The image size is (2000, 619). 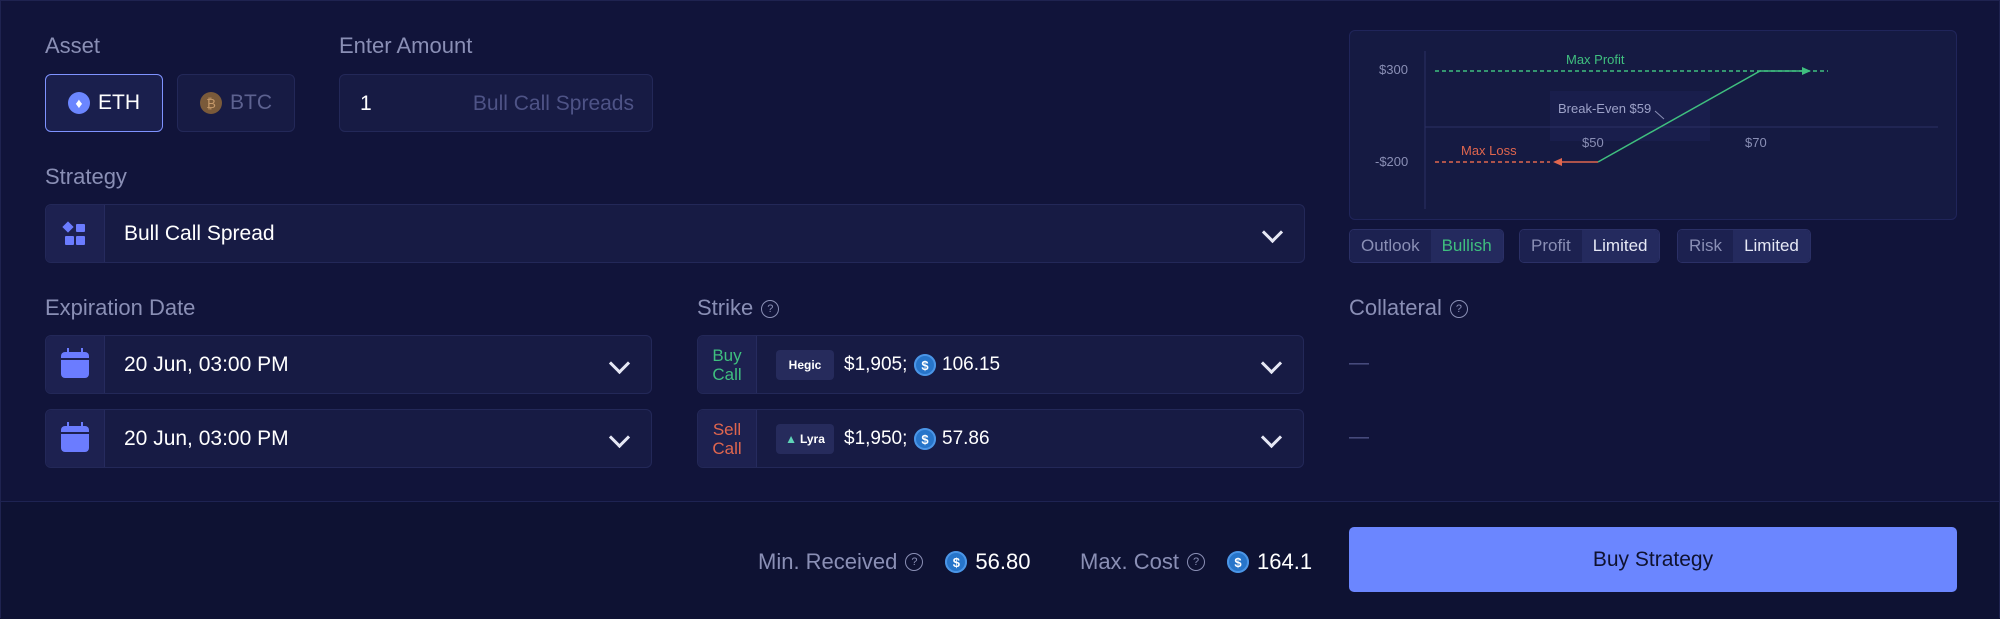 I want to click on strike-select-buy: Buy Call Hegic $1,905; $ 106.15, so click(x=1000, y=364).